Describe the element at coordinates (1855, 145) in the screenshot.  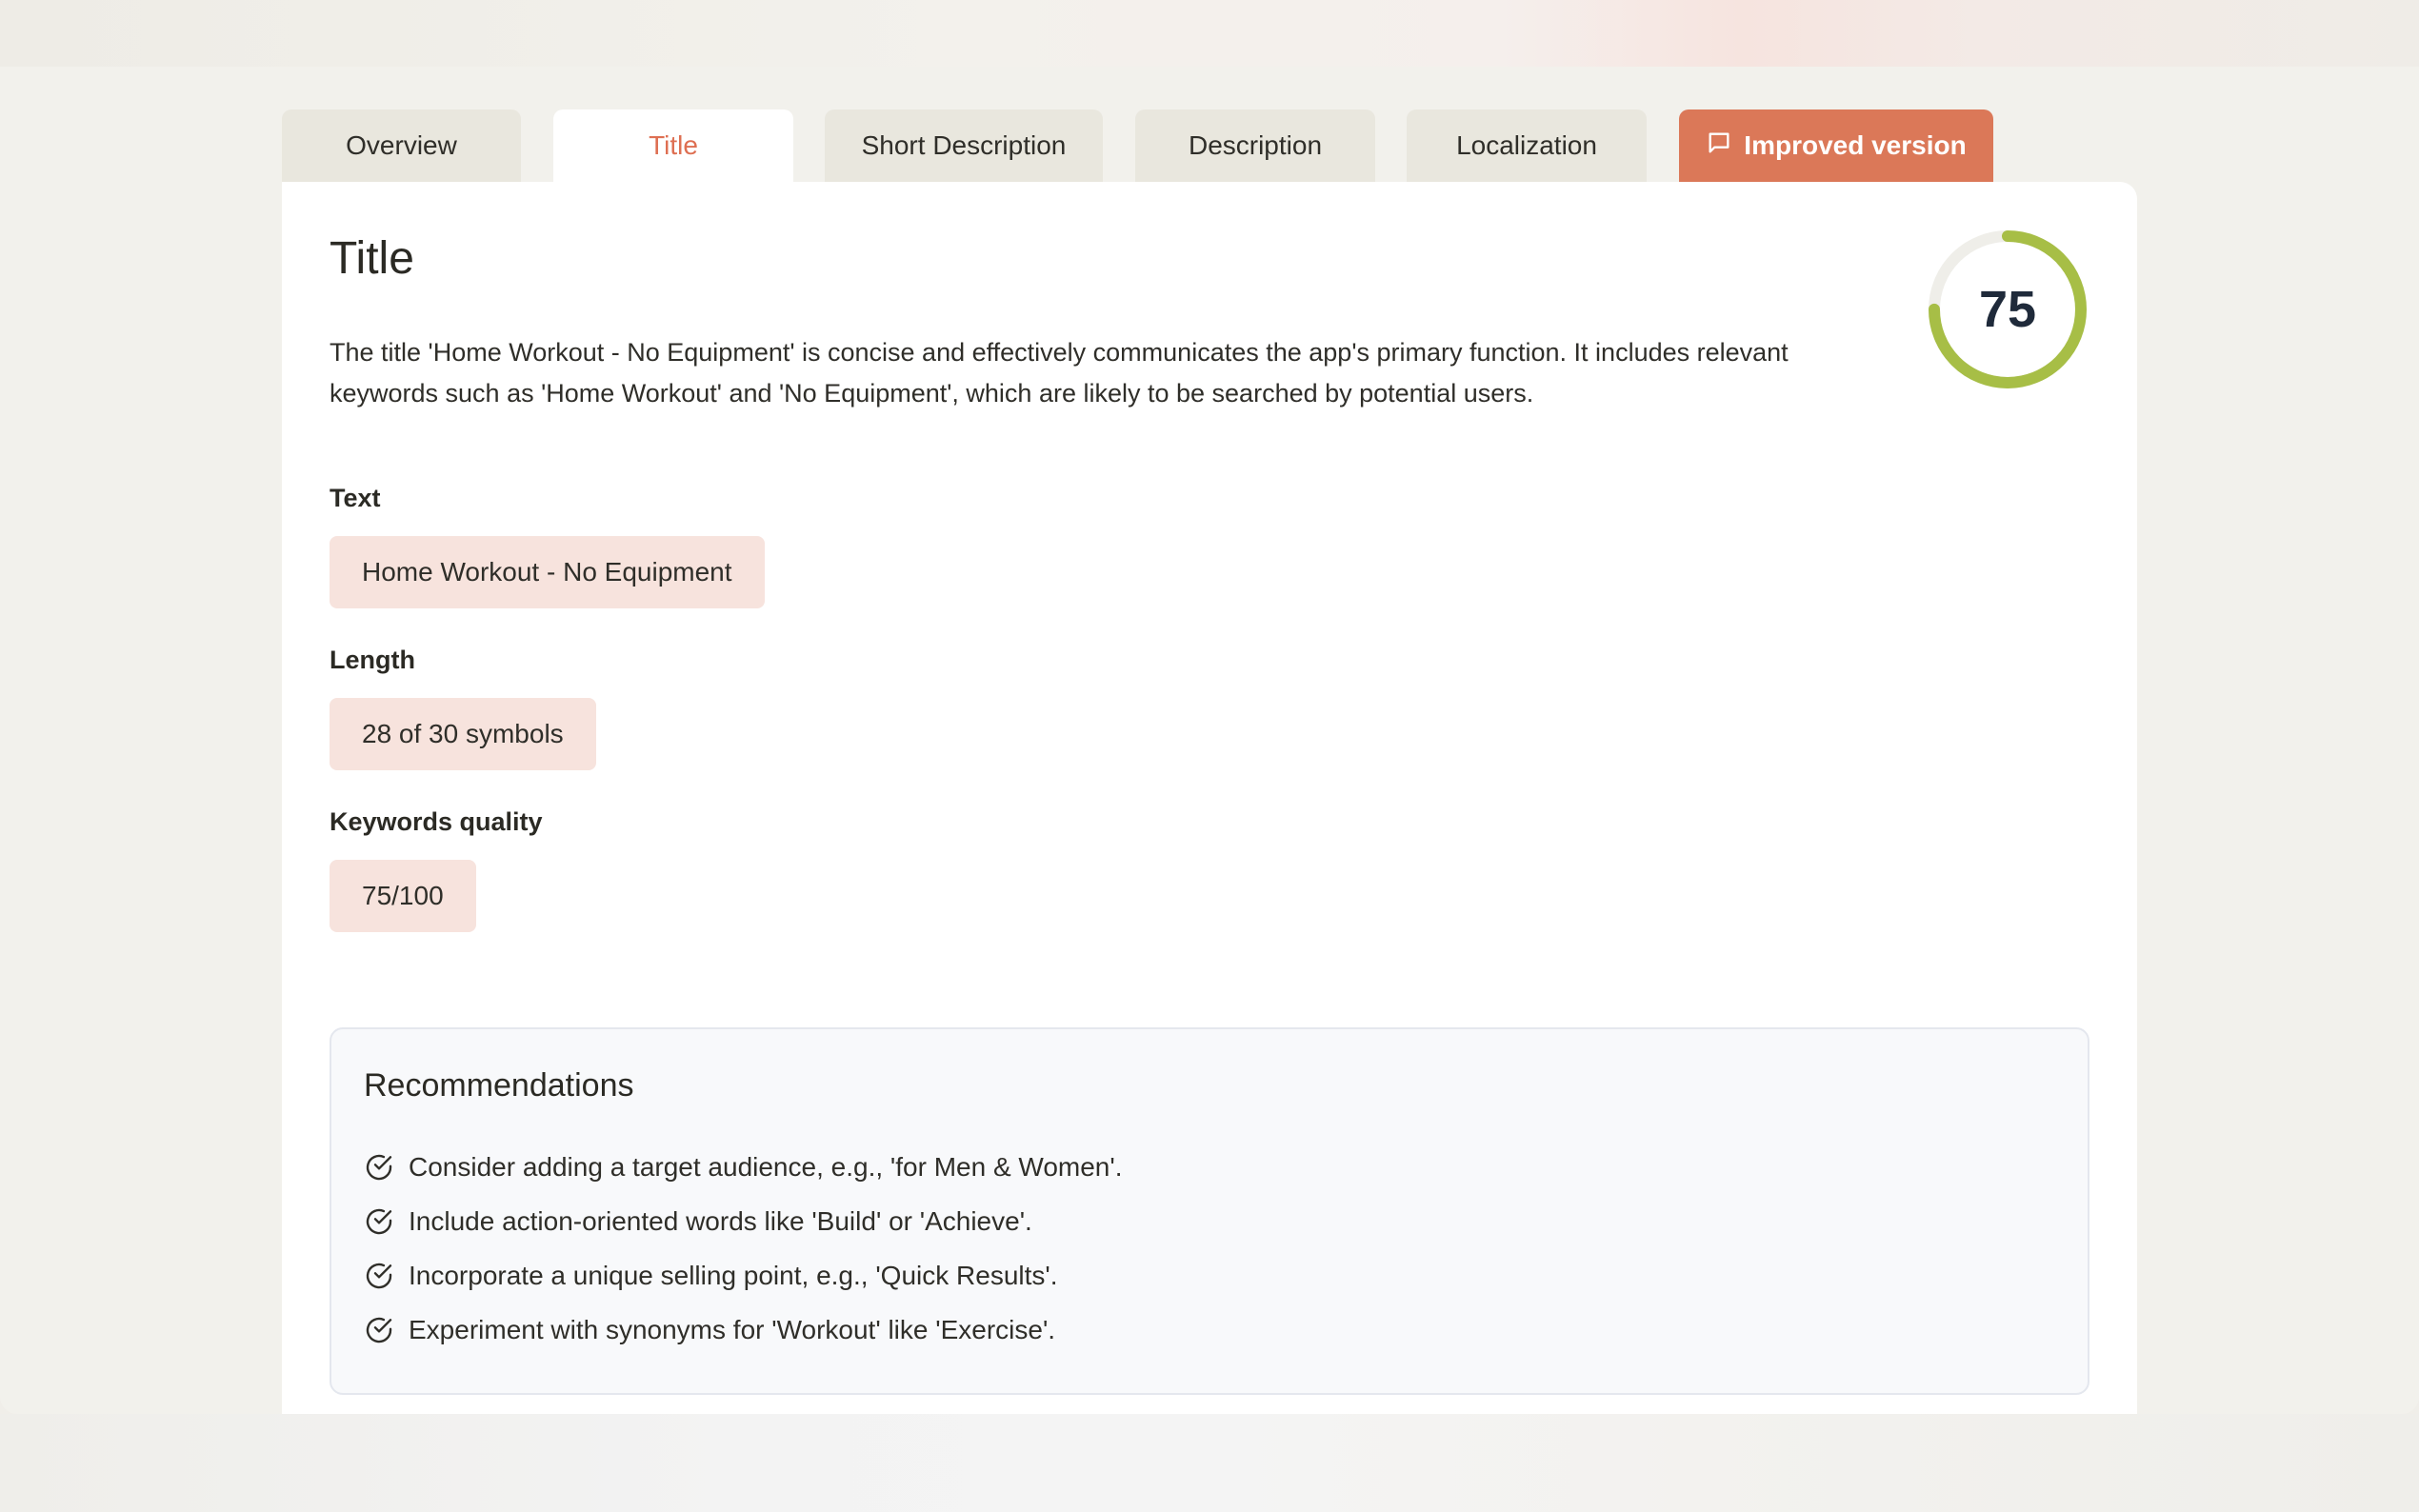
I see `improved-version-label: Improved version` at that location.